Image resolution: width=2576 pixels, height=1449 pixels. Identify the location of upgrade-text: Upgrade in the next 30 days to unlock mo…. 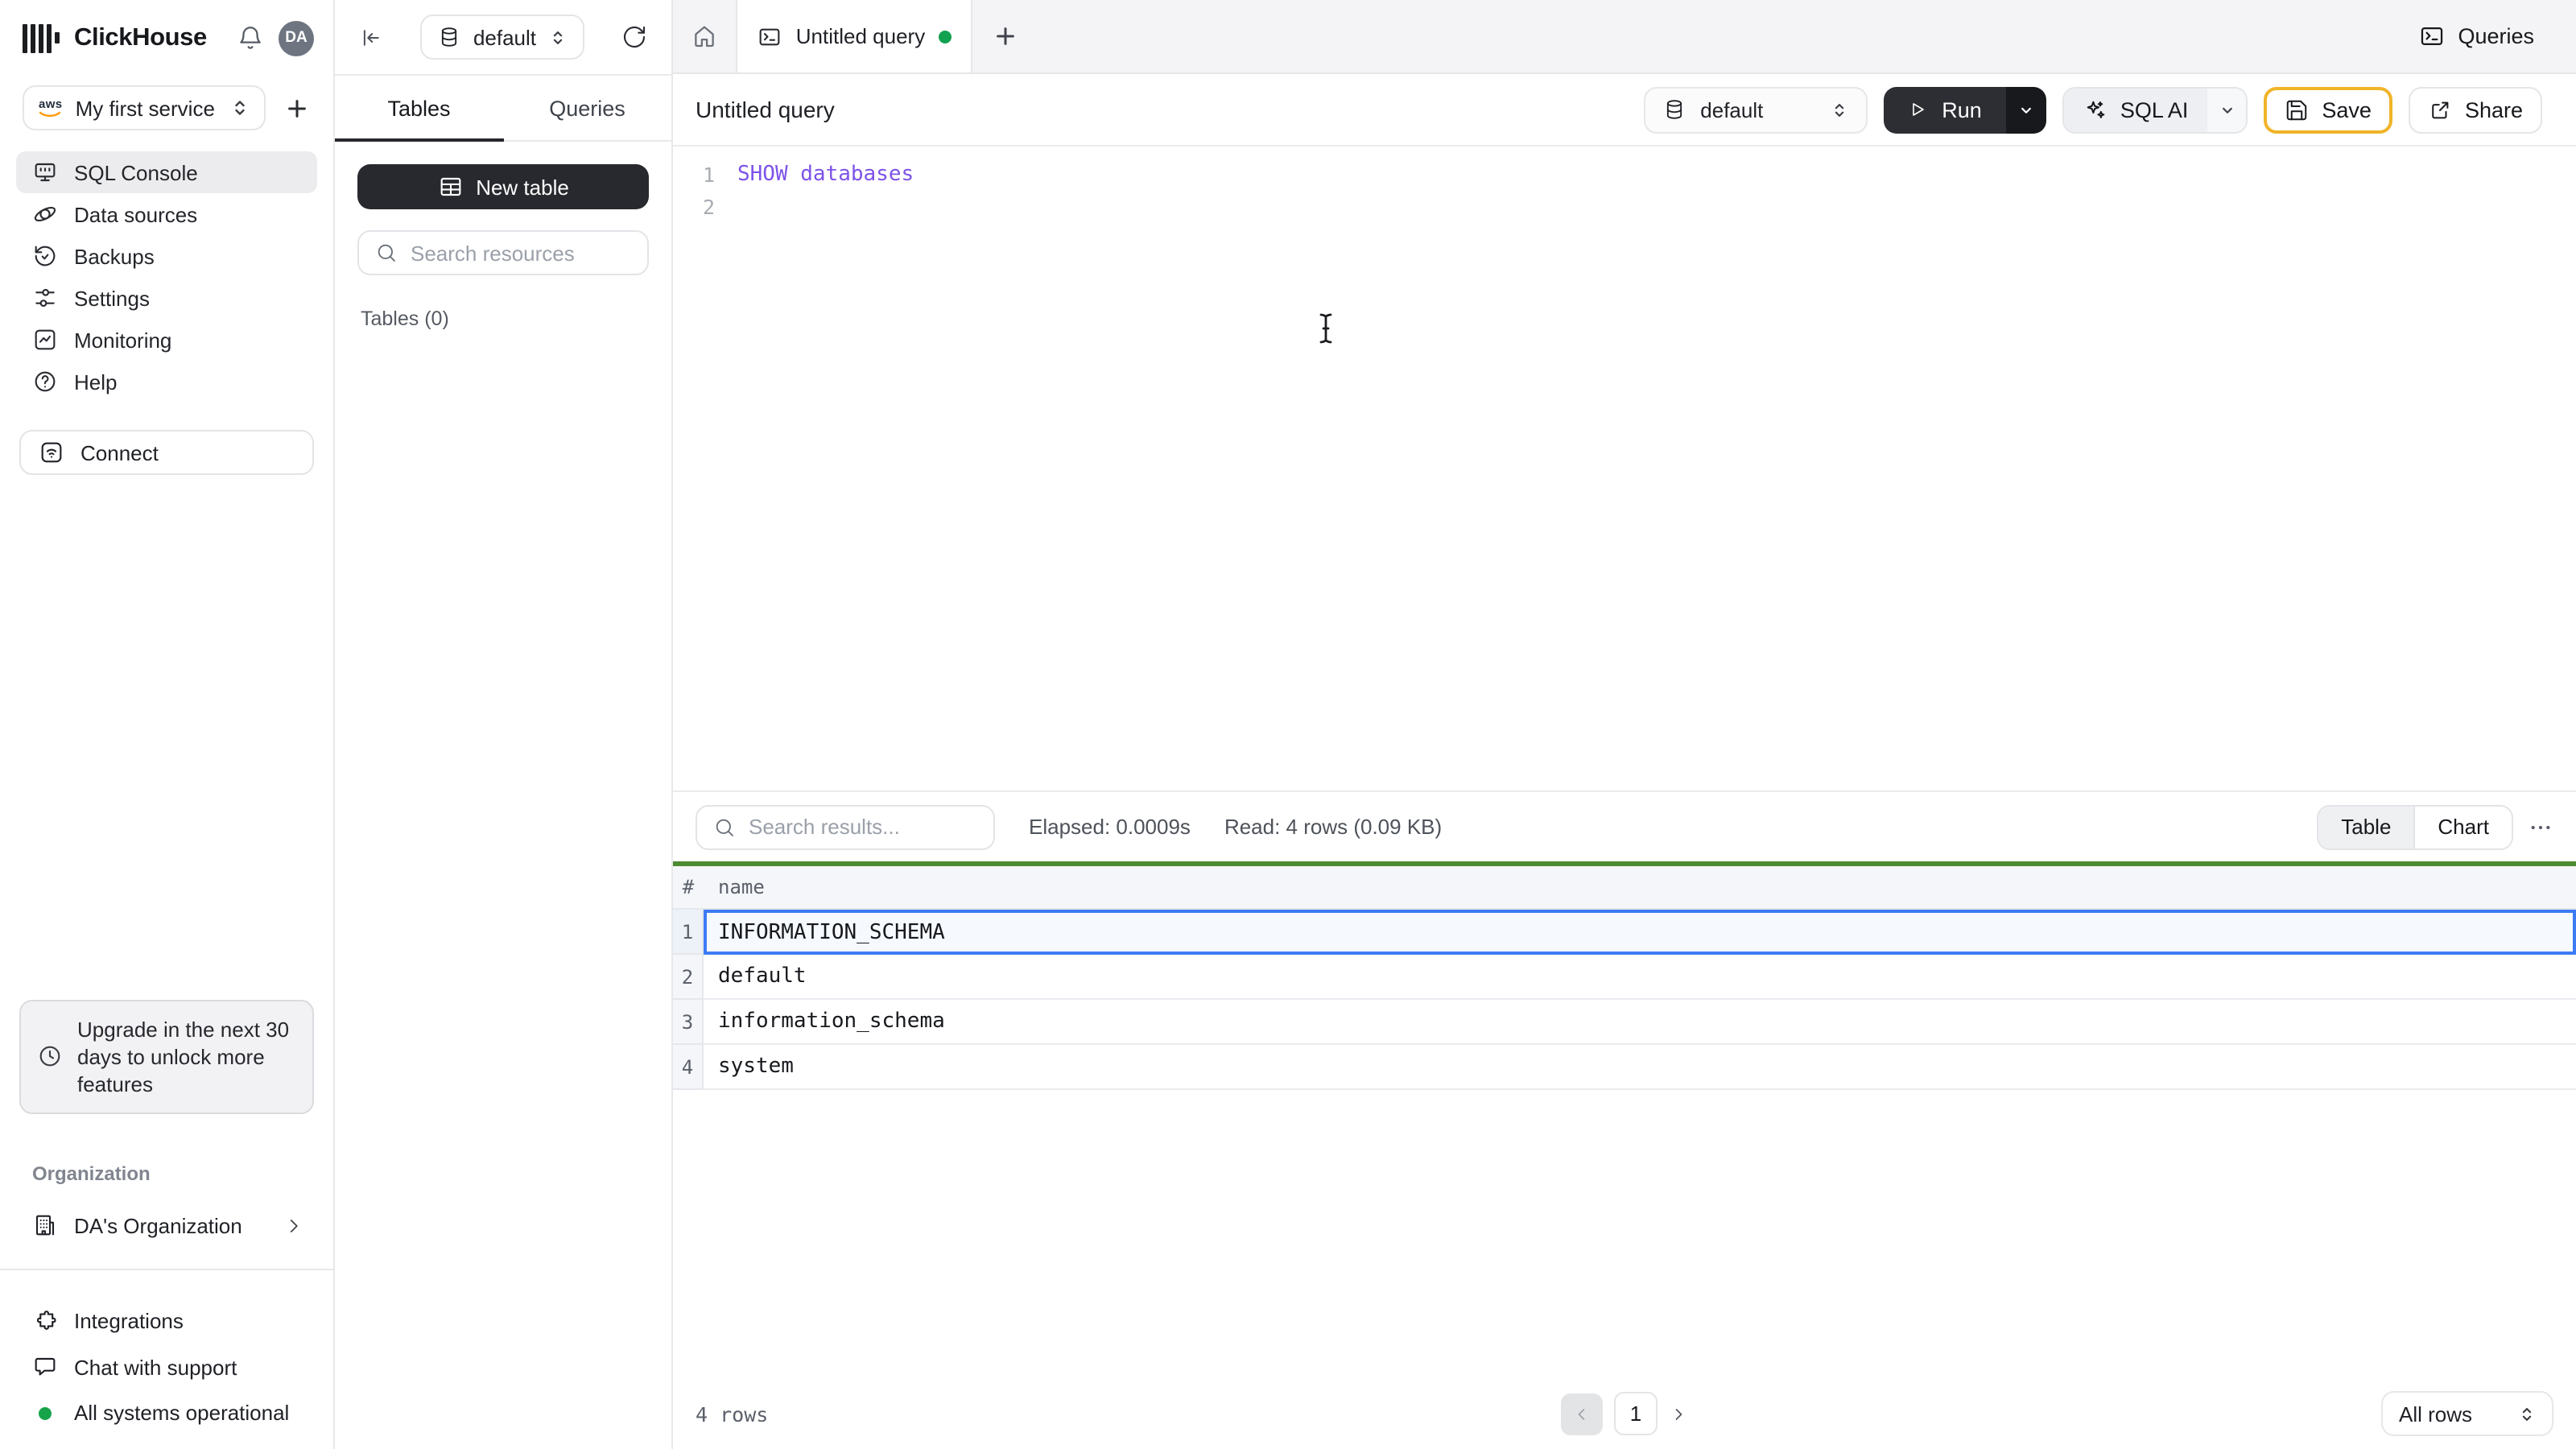
(183, 1056).